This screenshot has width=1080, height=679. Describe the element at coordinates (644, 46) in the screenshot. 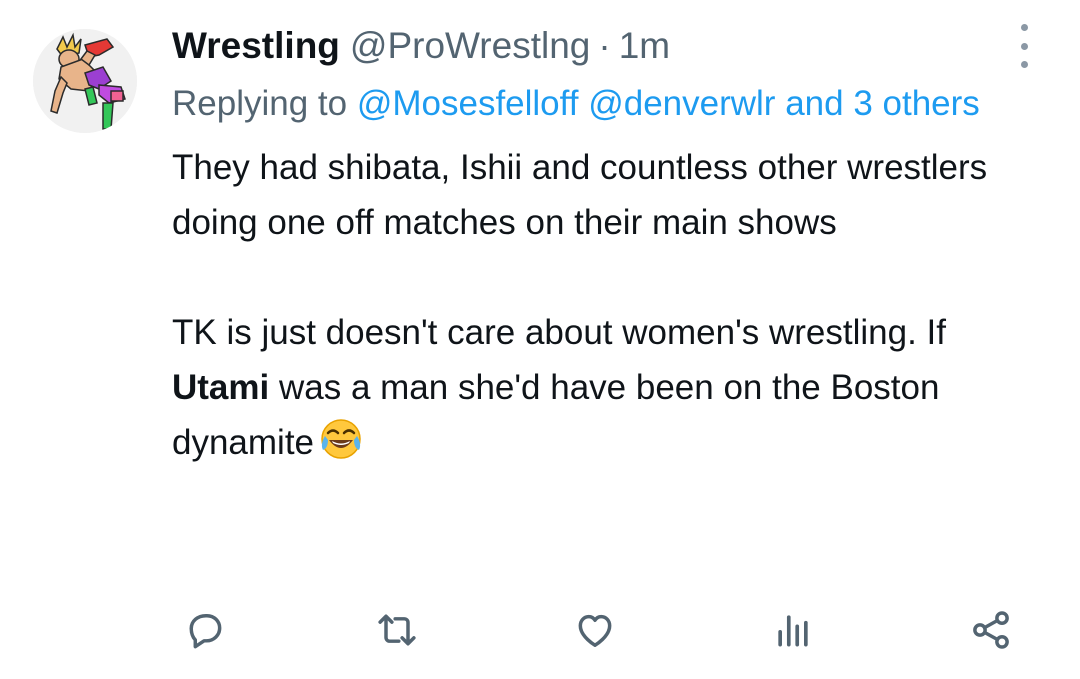

I see `timestamp: 1m` at that location.